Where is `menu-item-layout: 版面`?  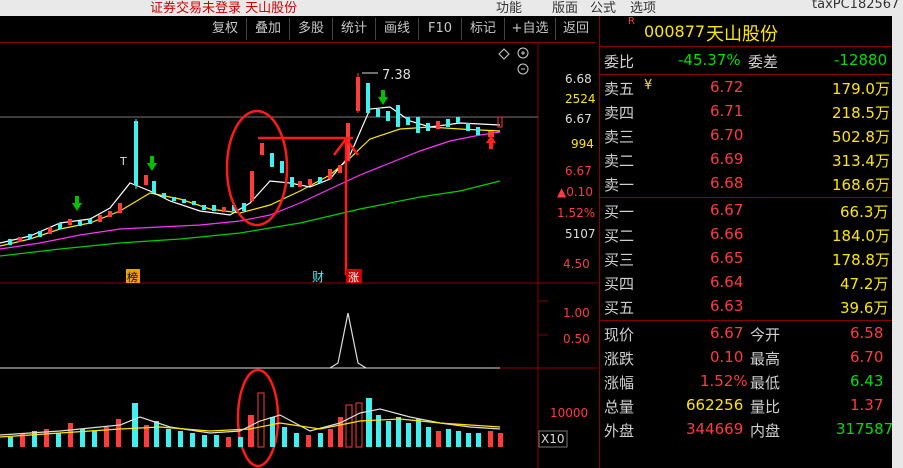
menu-item-layout: 版面 is located at coordinates (565, 8).